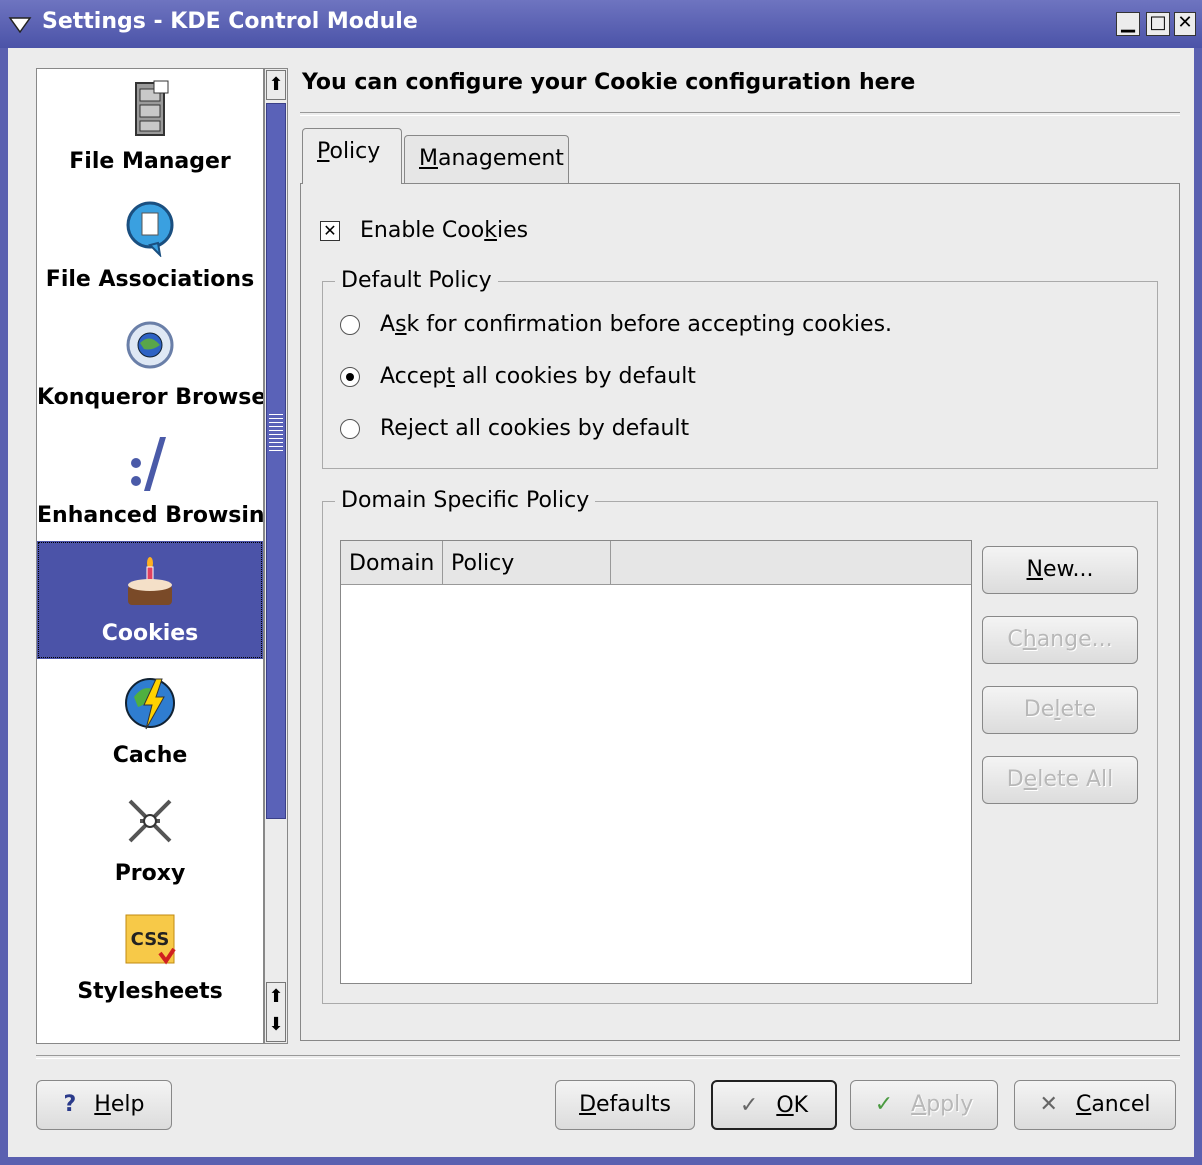 The width and height of the screenshot is (1202, 1165). Describe the element at coordinates (1128, 24) in the screenshot. I see `minimize-button: ▁` at that location.